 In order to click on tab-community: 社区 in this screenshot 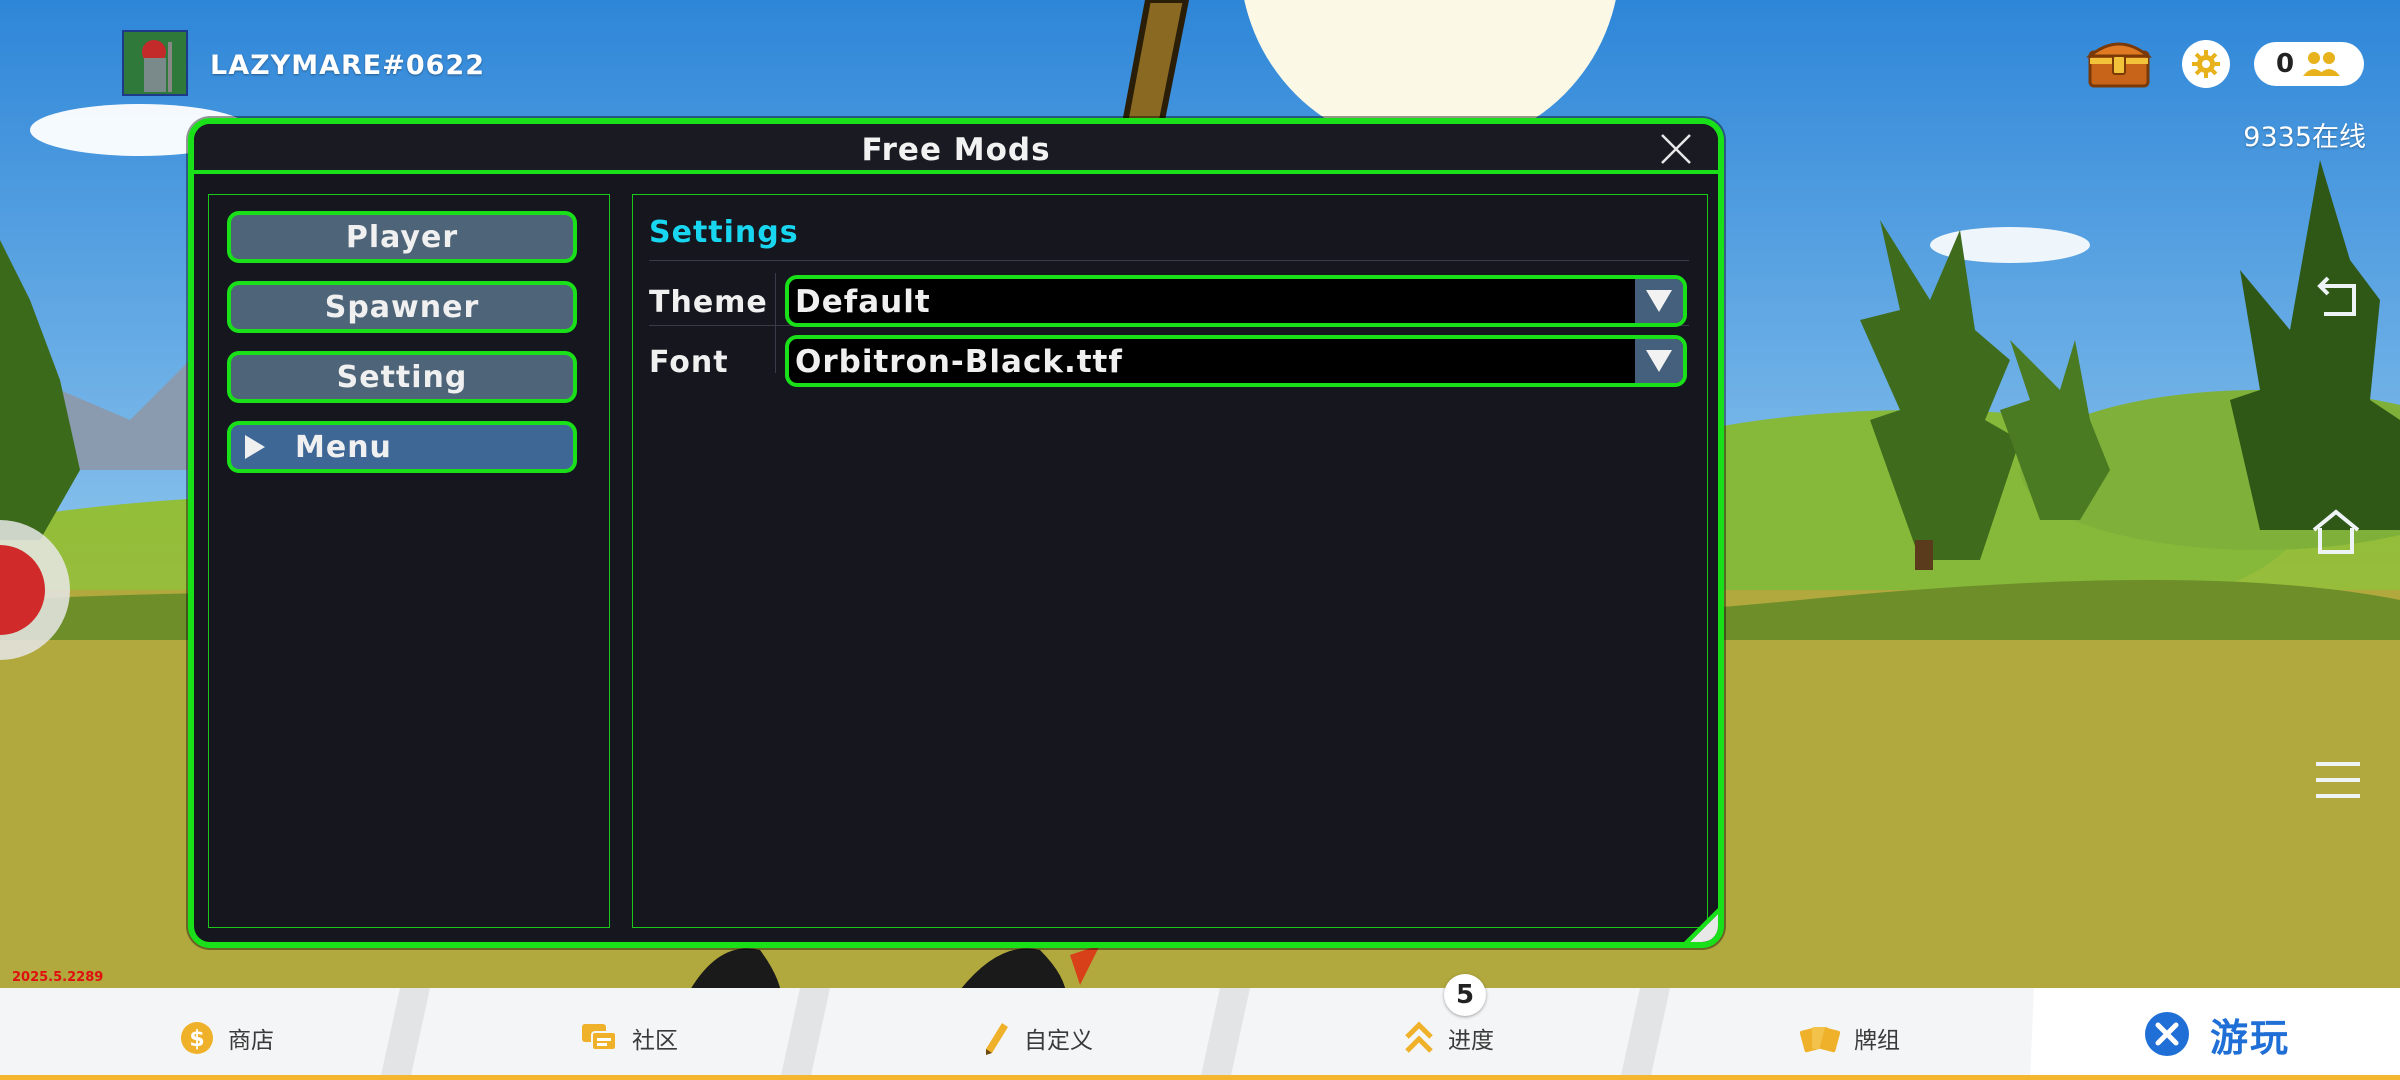, I will do `click(629, 1038)`.